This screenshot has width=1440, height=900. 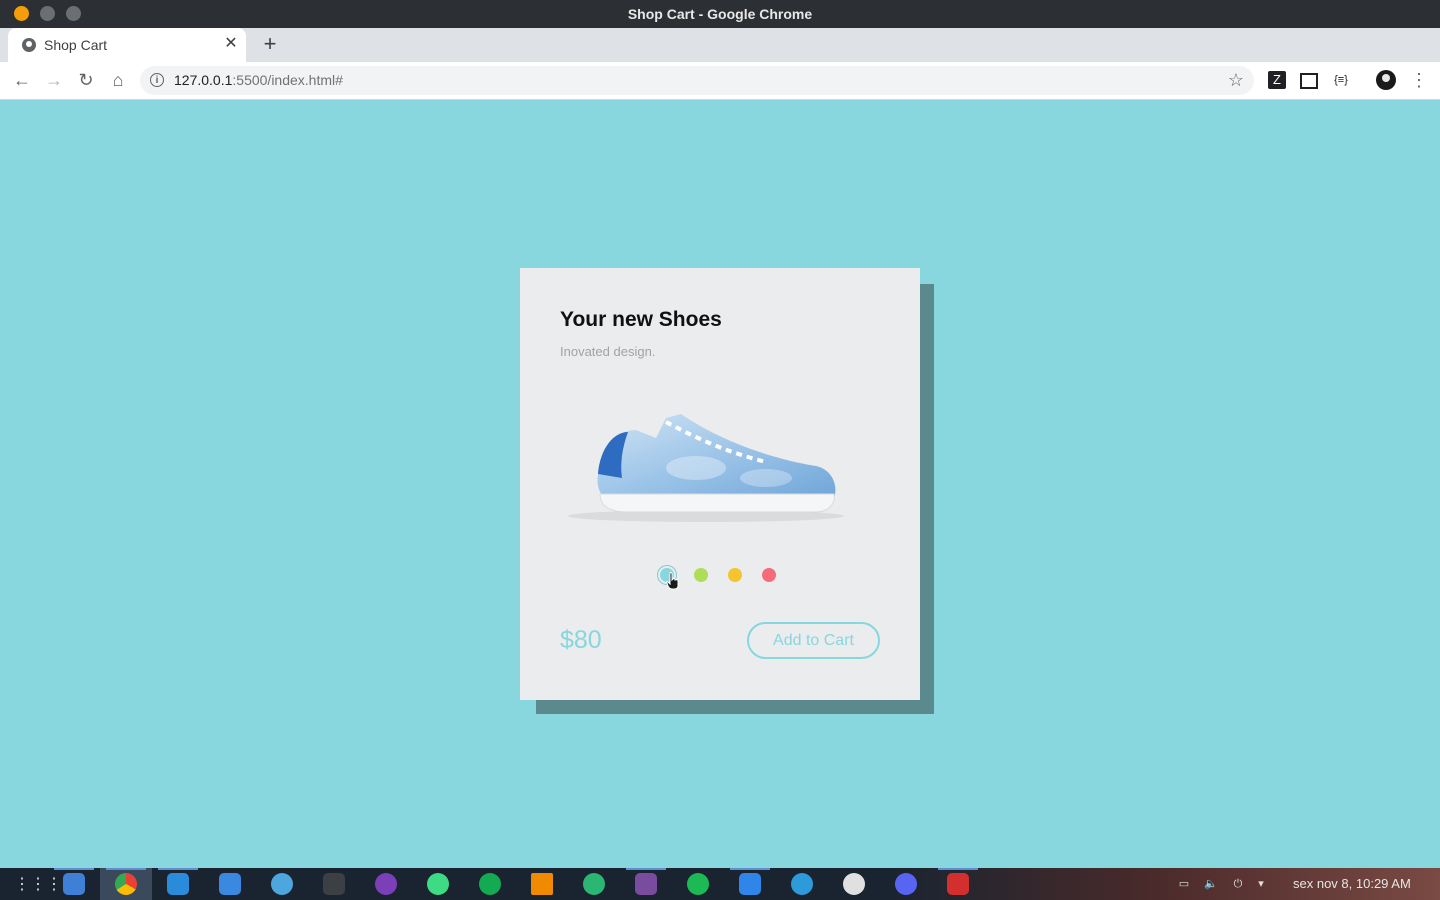 What do you see at coordinates (1352, 883) in the screenshot?
I see `system-clock: sex nov 8, 10:29 AM` at bounding box center [1352, 883].